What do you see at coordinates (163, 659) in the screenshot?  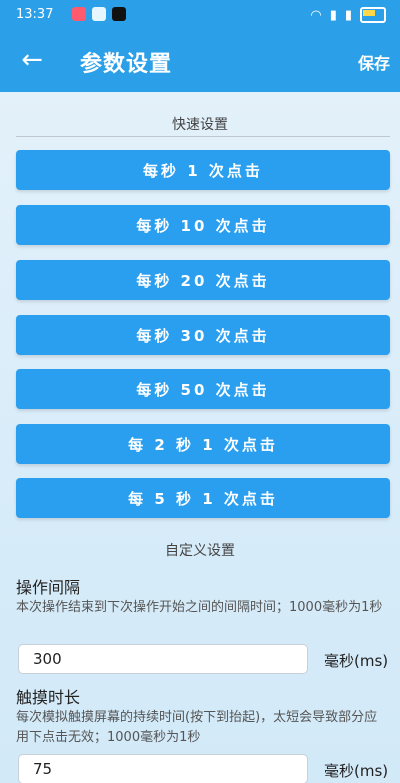 I see `interval-input: 300` at bounding box center [163, 659].